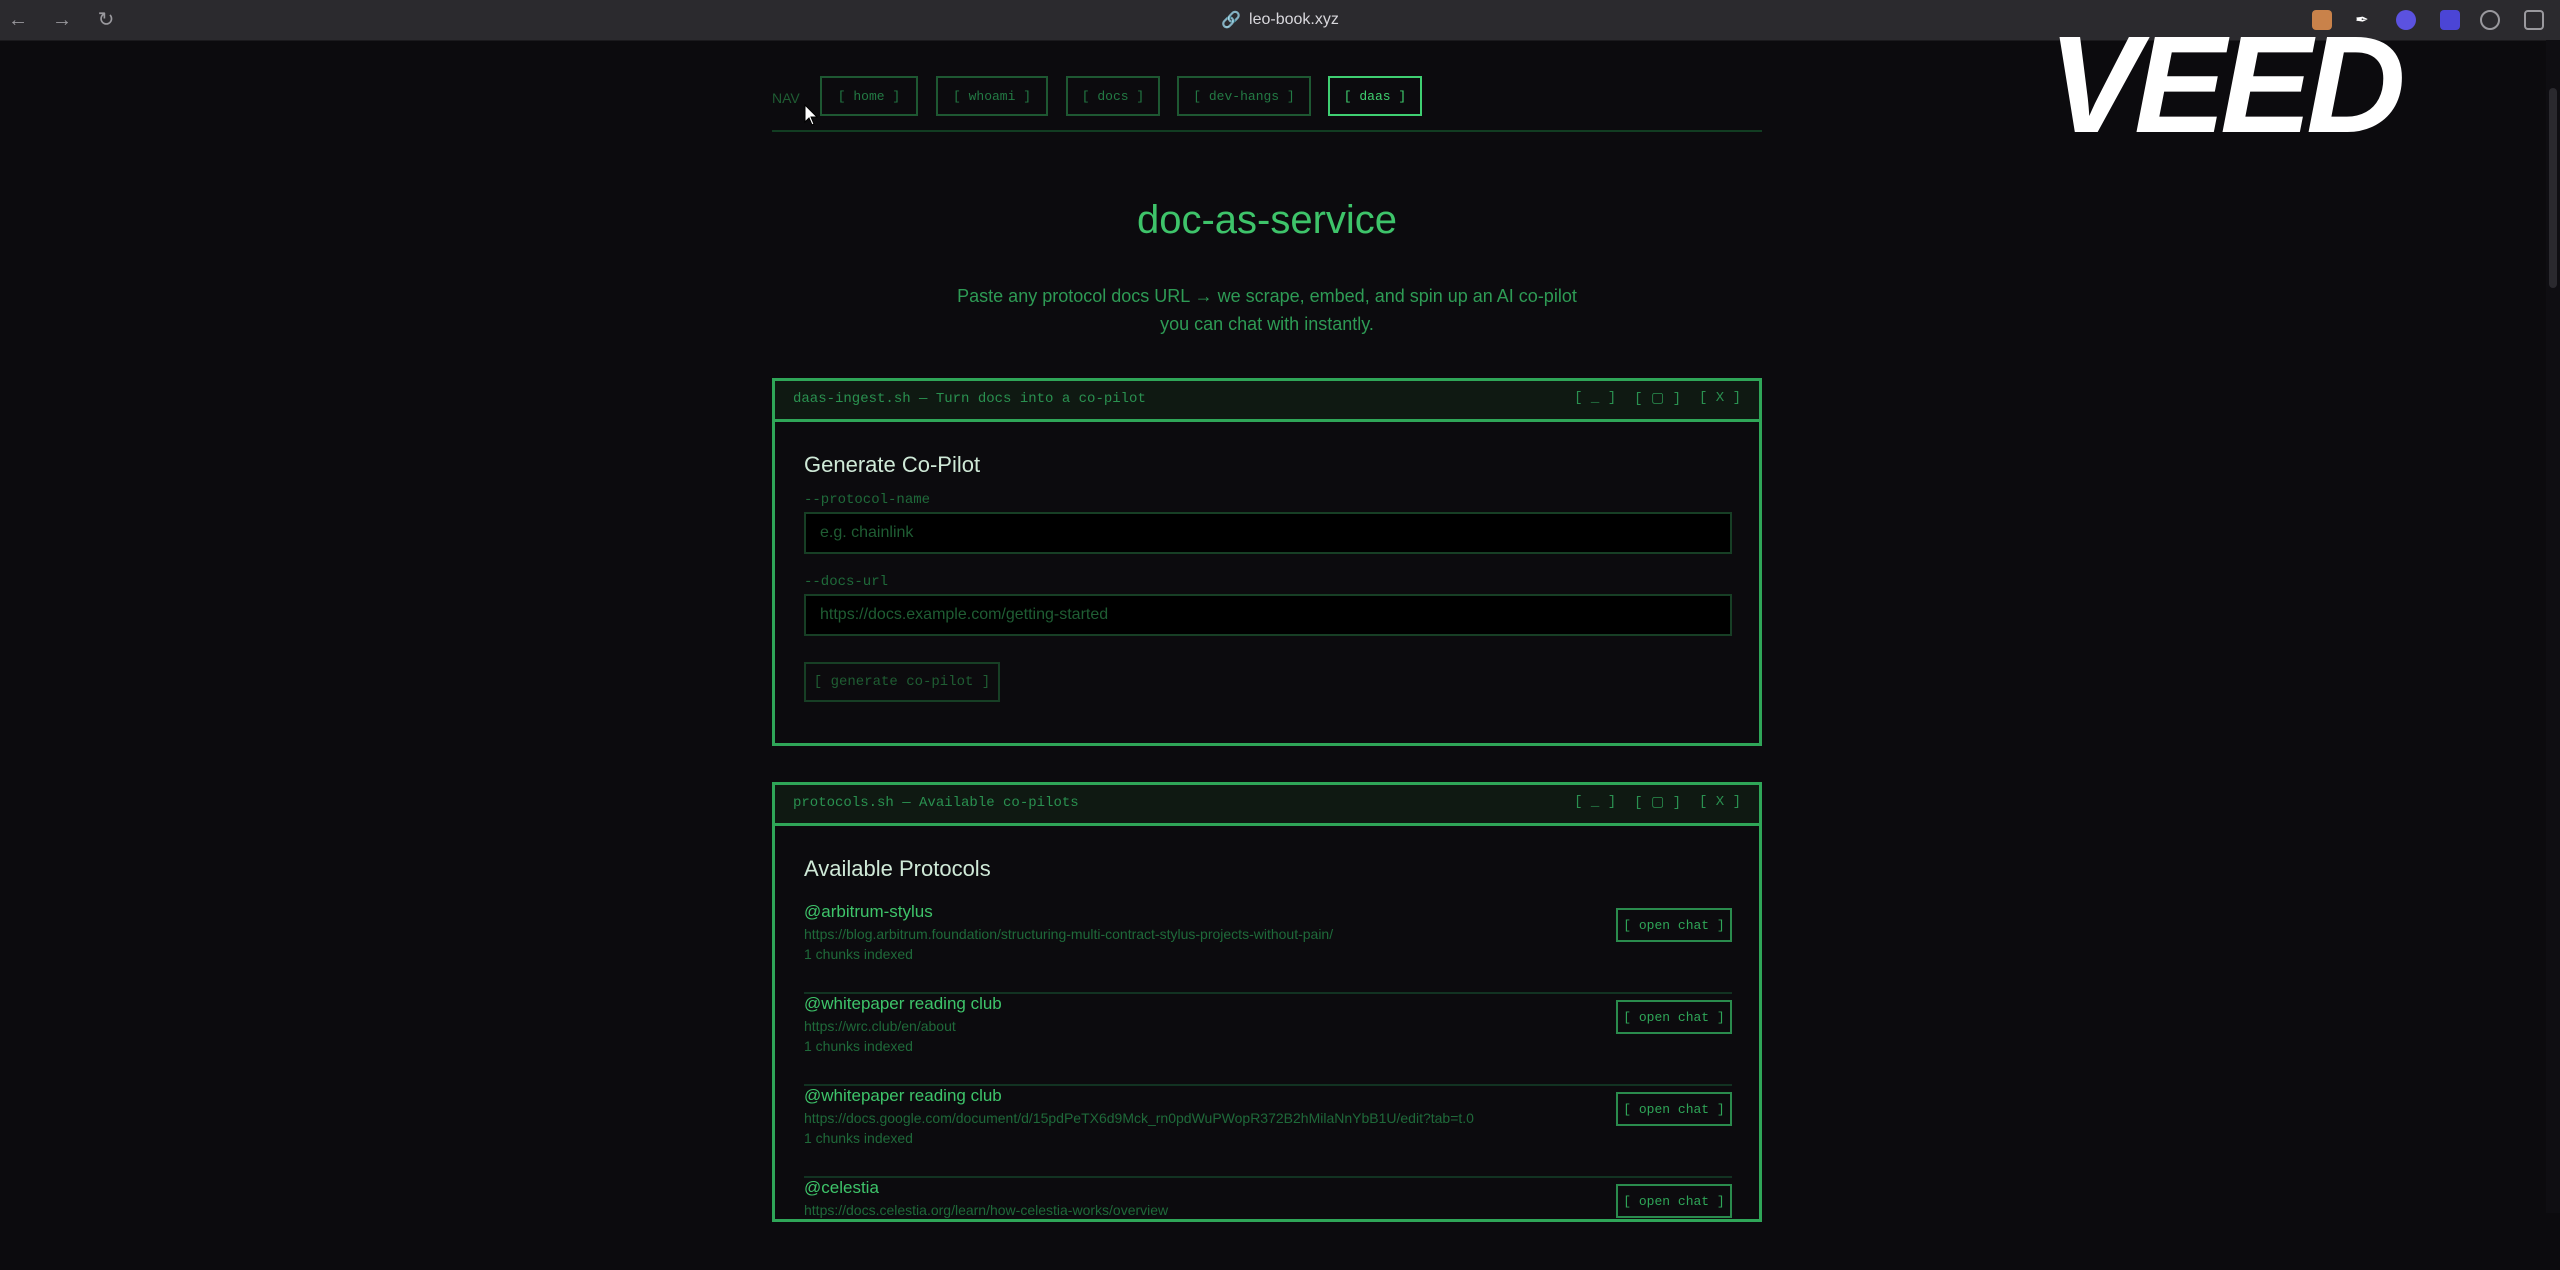  What do you see at coordinates (892, 464) in the screenshot?
I see `generate-heading: Generate Co-Pilot` at bounding box center [892, 464].